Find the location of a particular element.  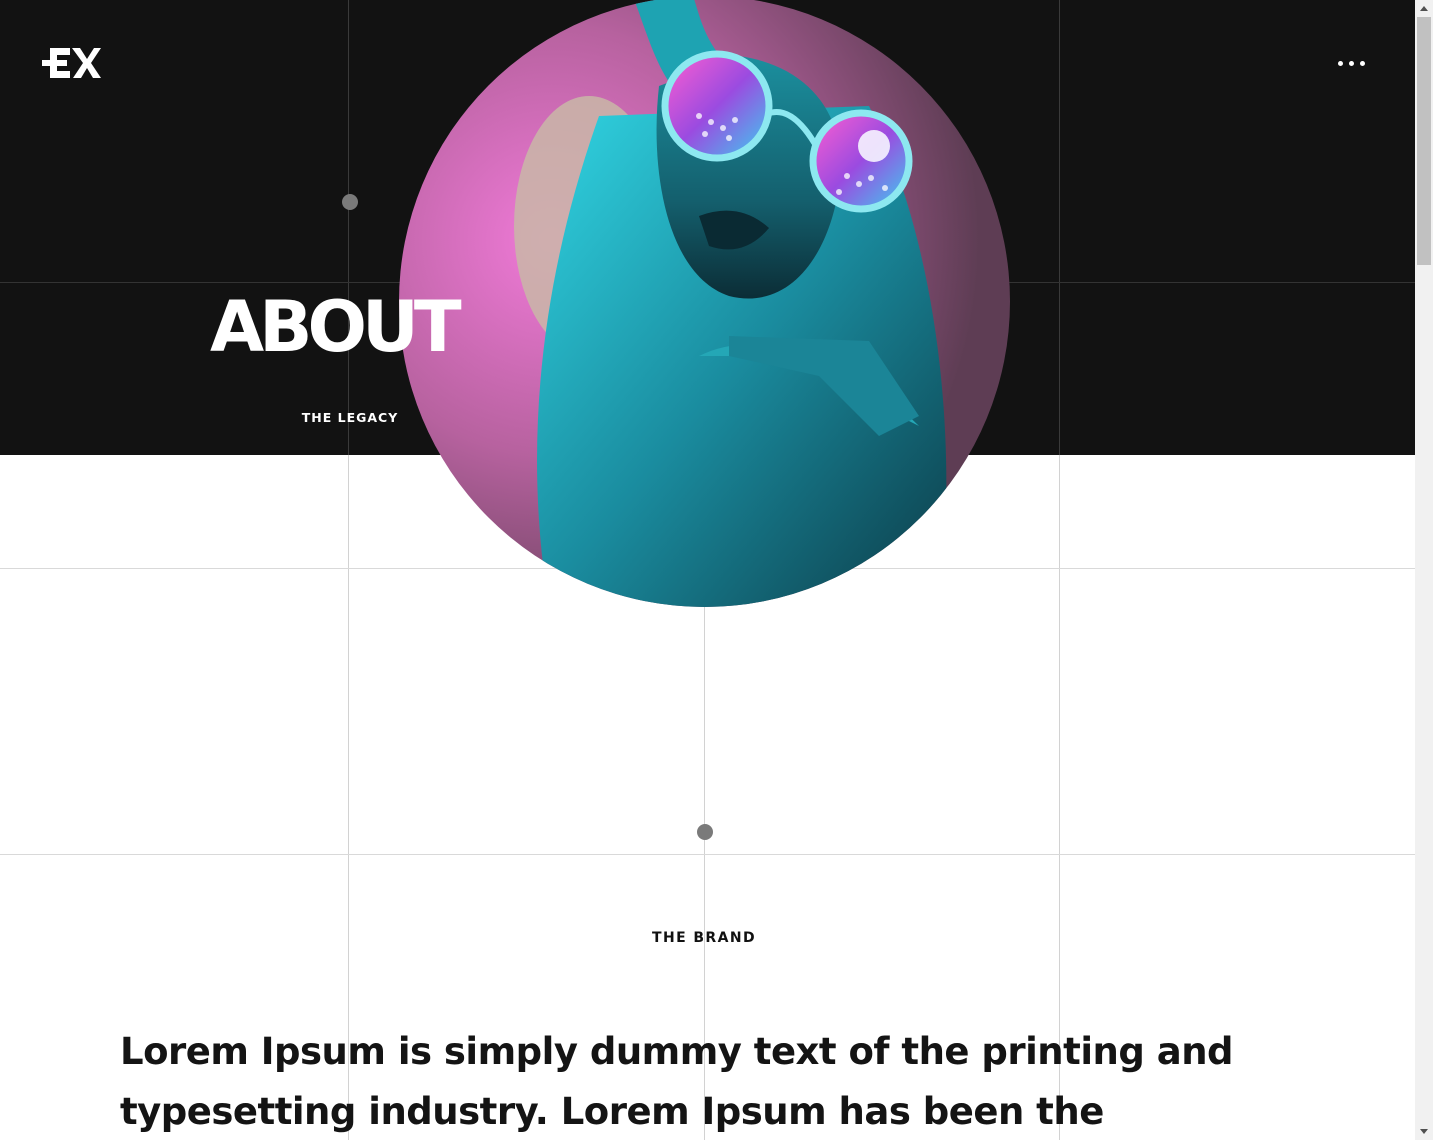

ex-logo-icon is located at coordinates (71, 63).